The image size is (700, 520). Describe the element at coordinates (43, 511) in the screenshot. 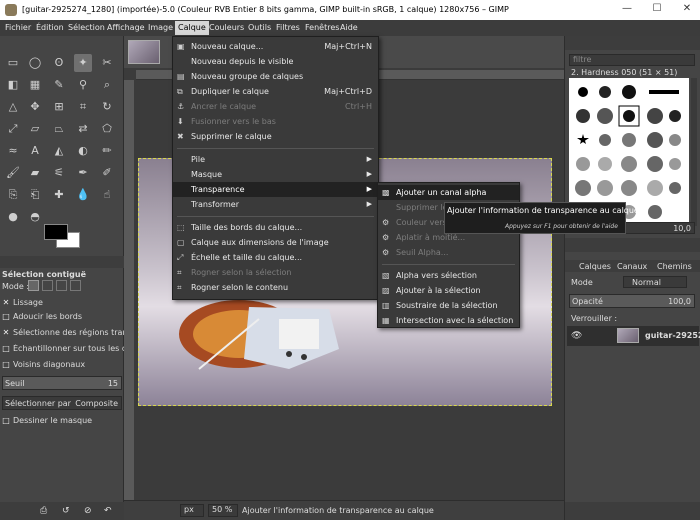

I see `save-options-icon: ⎙` at that location.